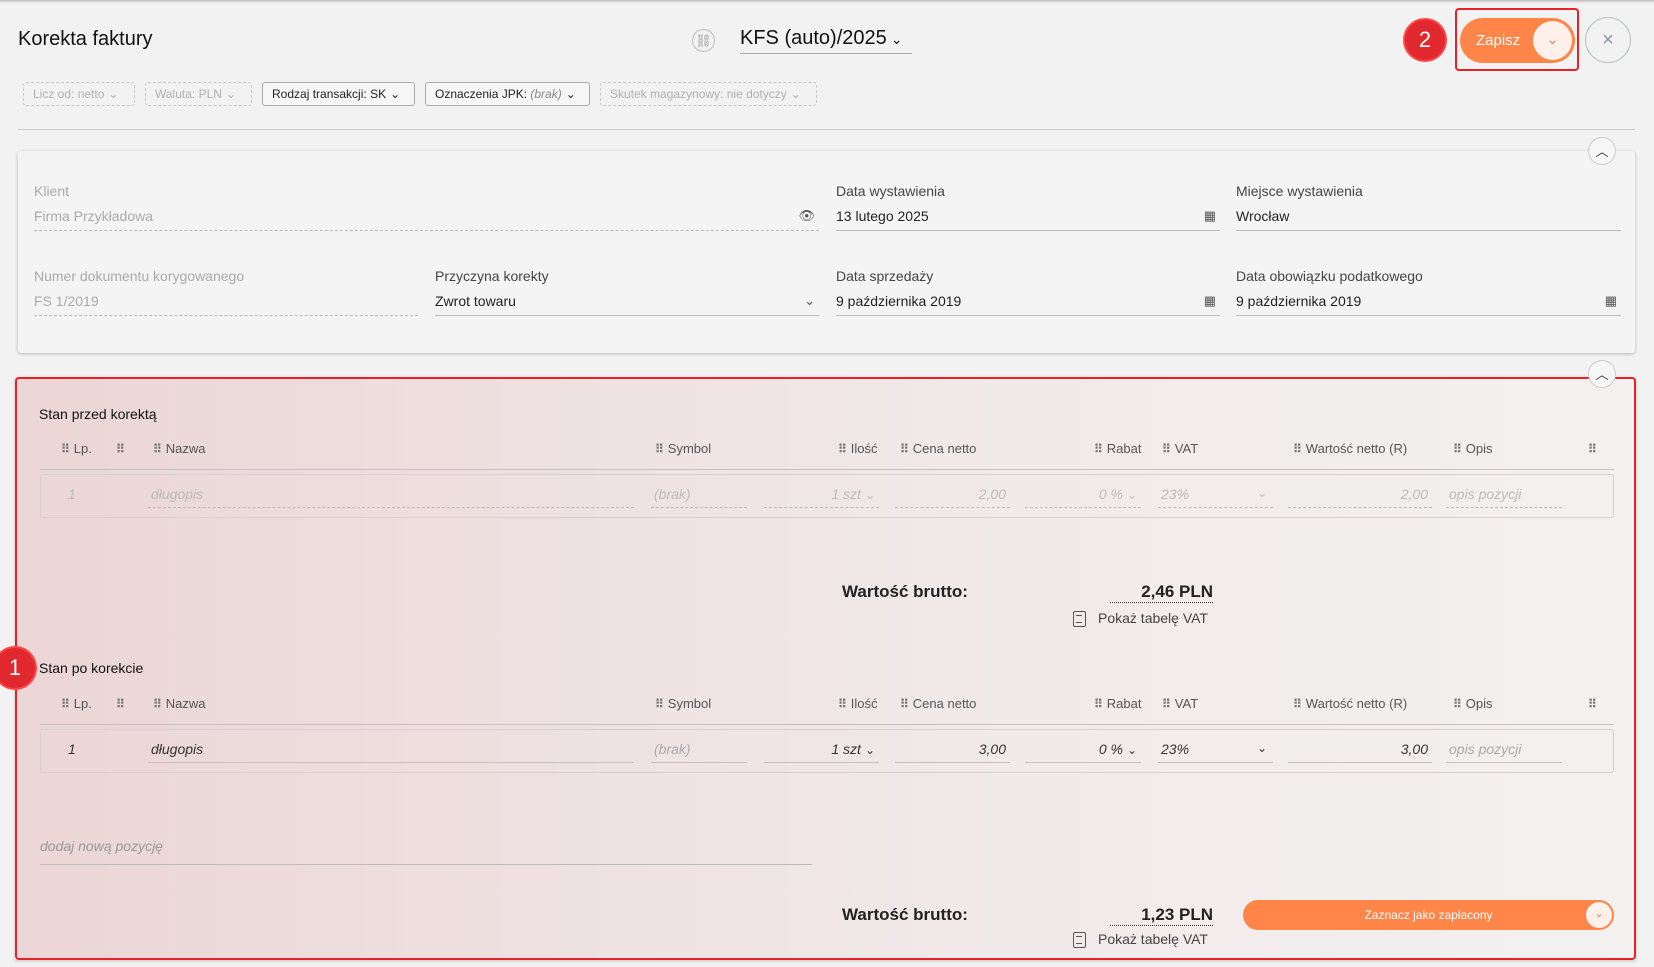 The width and height of the screenshot is (1654, 967). I want to click on after-gross-value: 1,23 PLN, so click(1161, 915).